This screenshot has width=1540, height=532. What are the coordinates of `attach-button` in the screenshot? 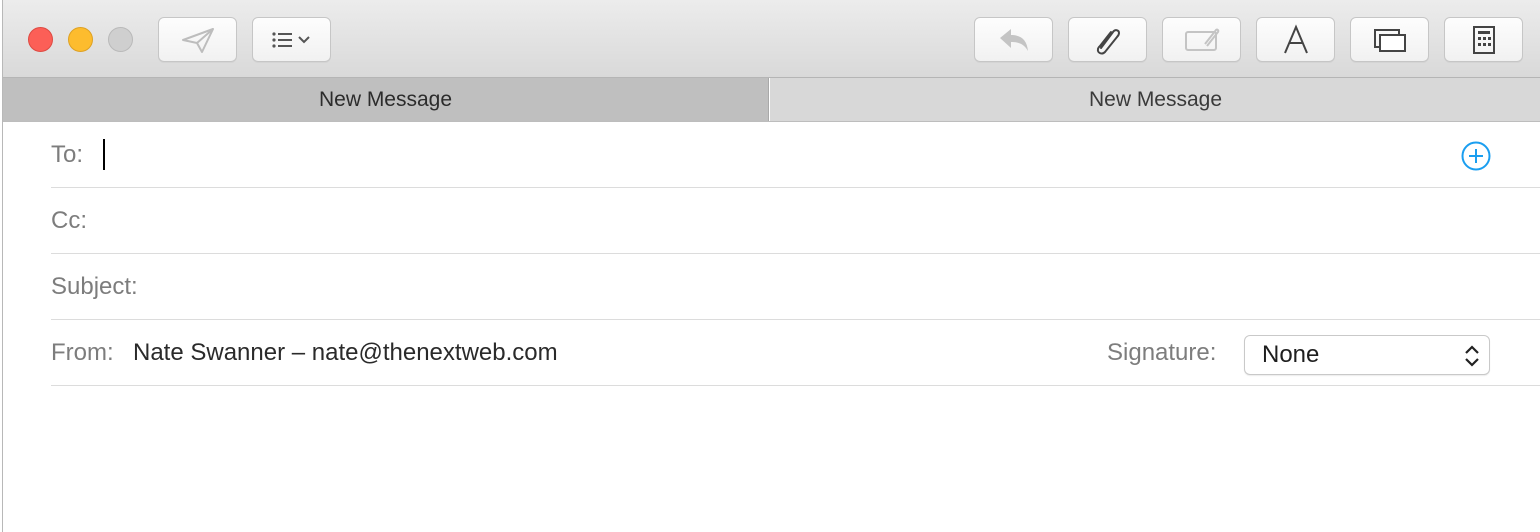 It's located at (1107, 39).